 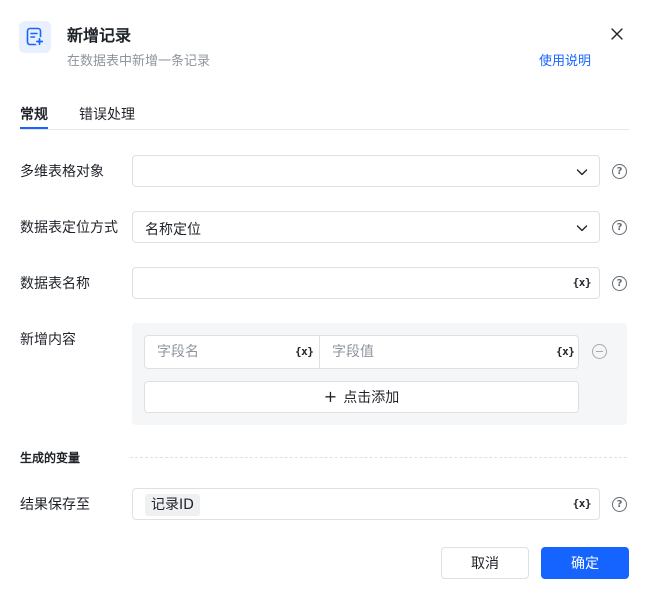 What do you see at coordinates (48, 340) in the screenshot?
I see `new-content-label: 新增内容` at bounding box center [48, 340].